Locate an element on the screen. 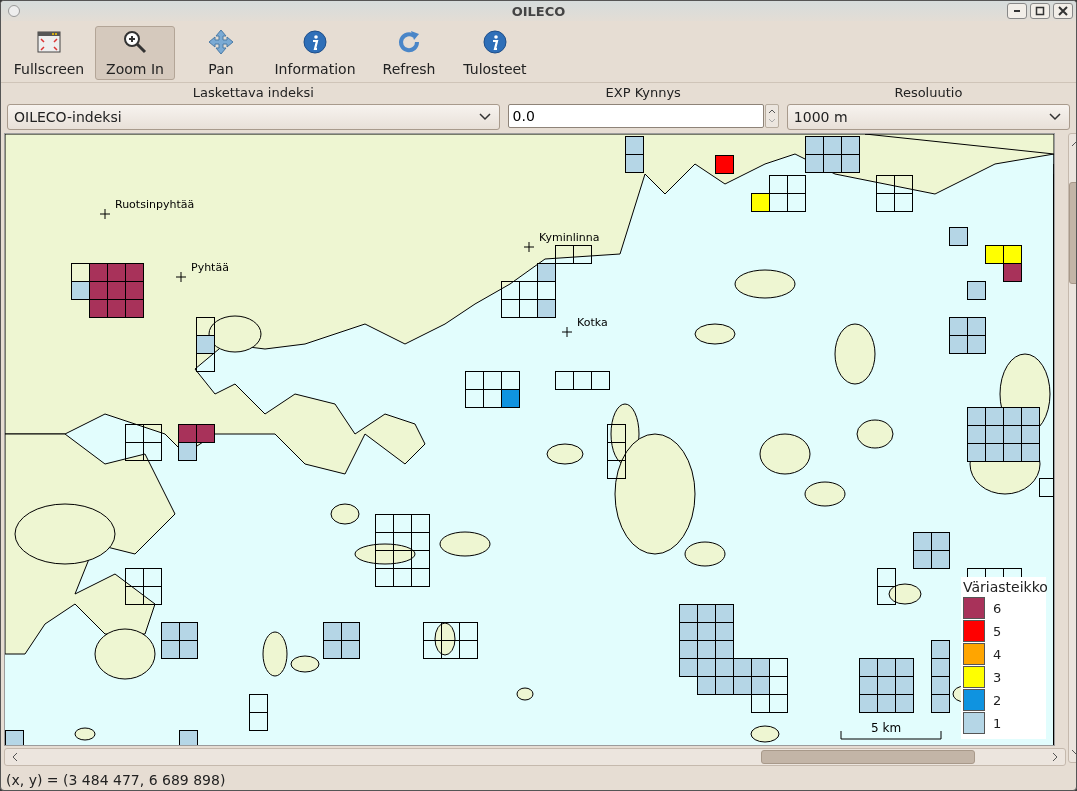  legend-label: 6 is located at coordinates (997, 608).